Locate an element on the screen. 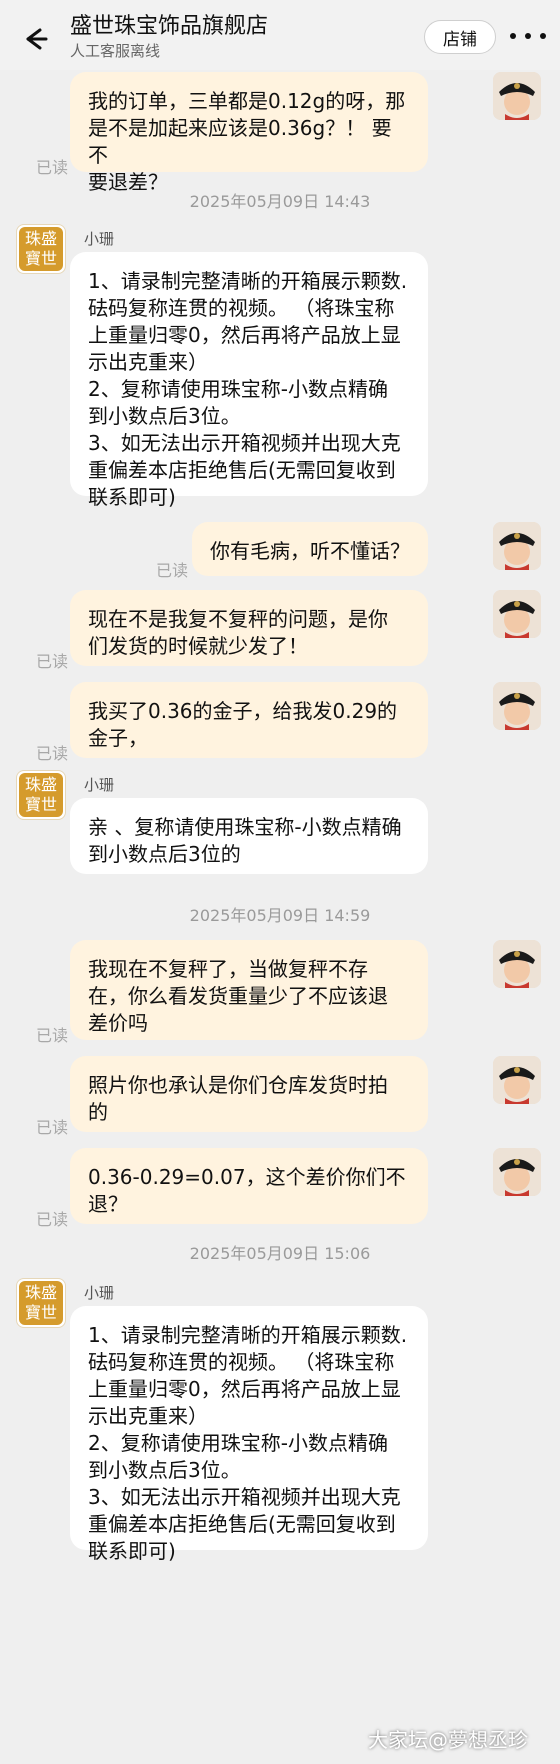 This screenshot has height=1764, width=560. service-status: 人工客服离线 is located at coordinates (115, 51).